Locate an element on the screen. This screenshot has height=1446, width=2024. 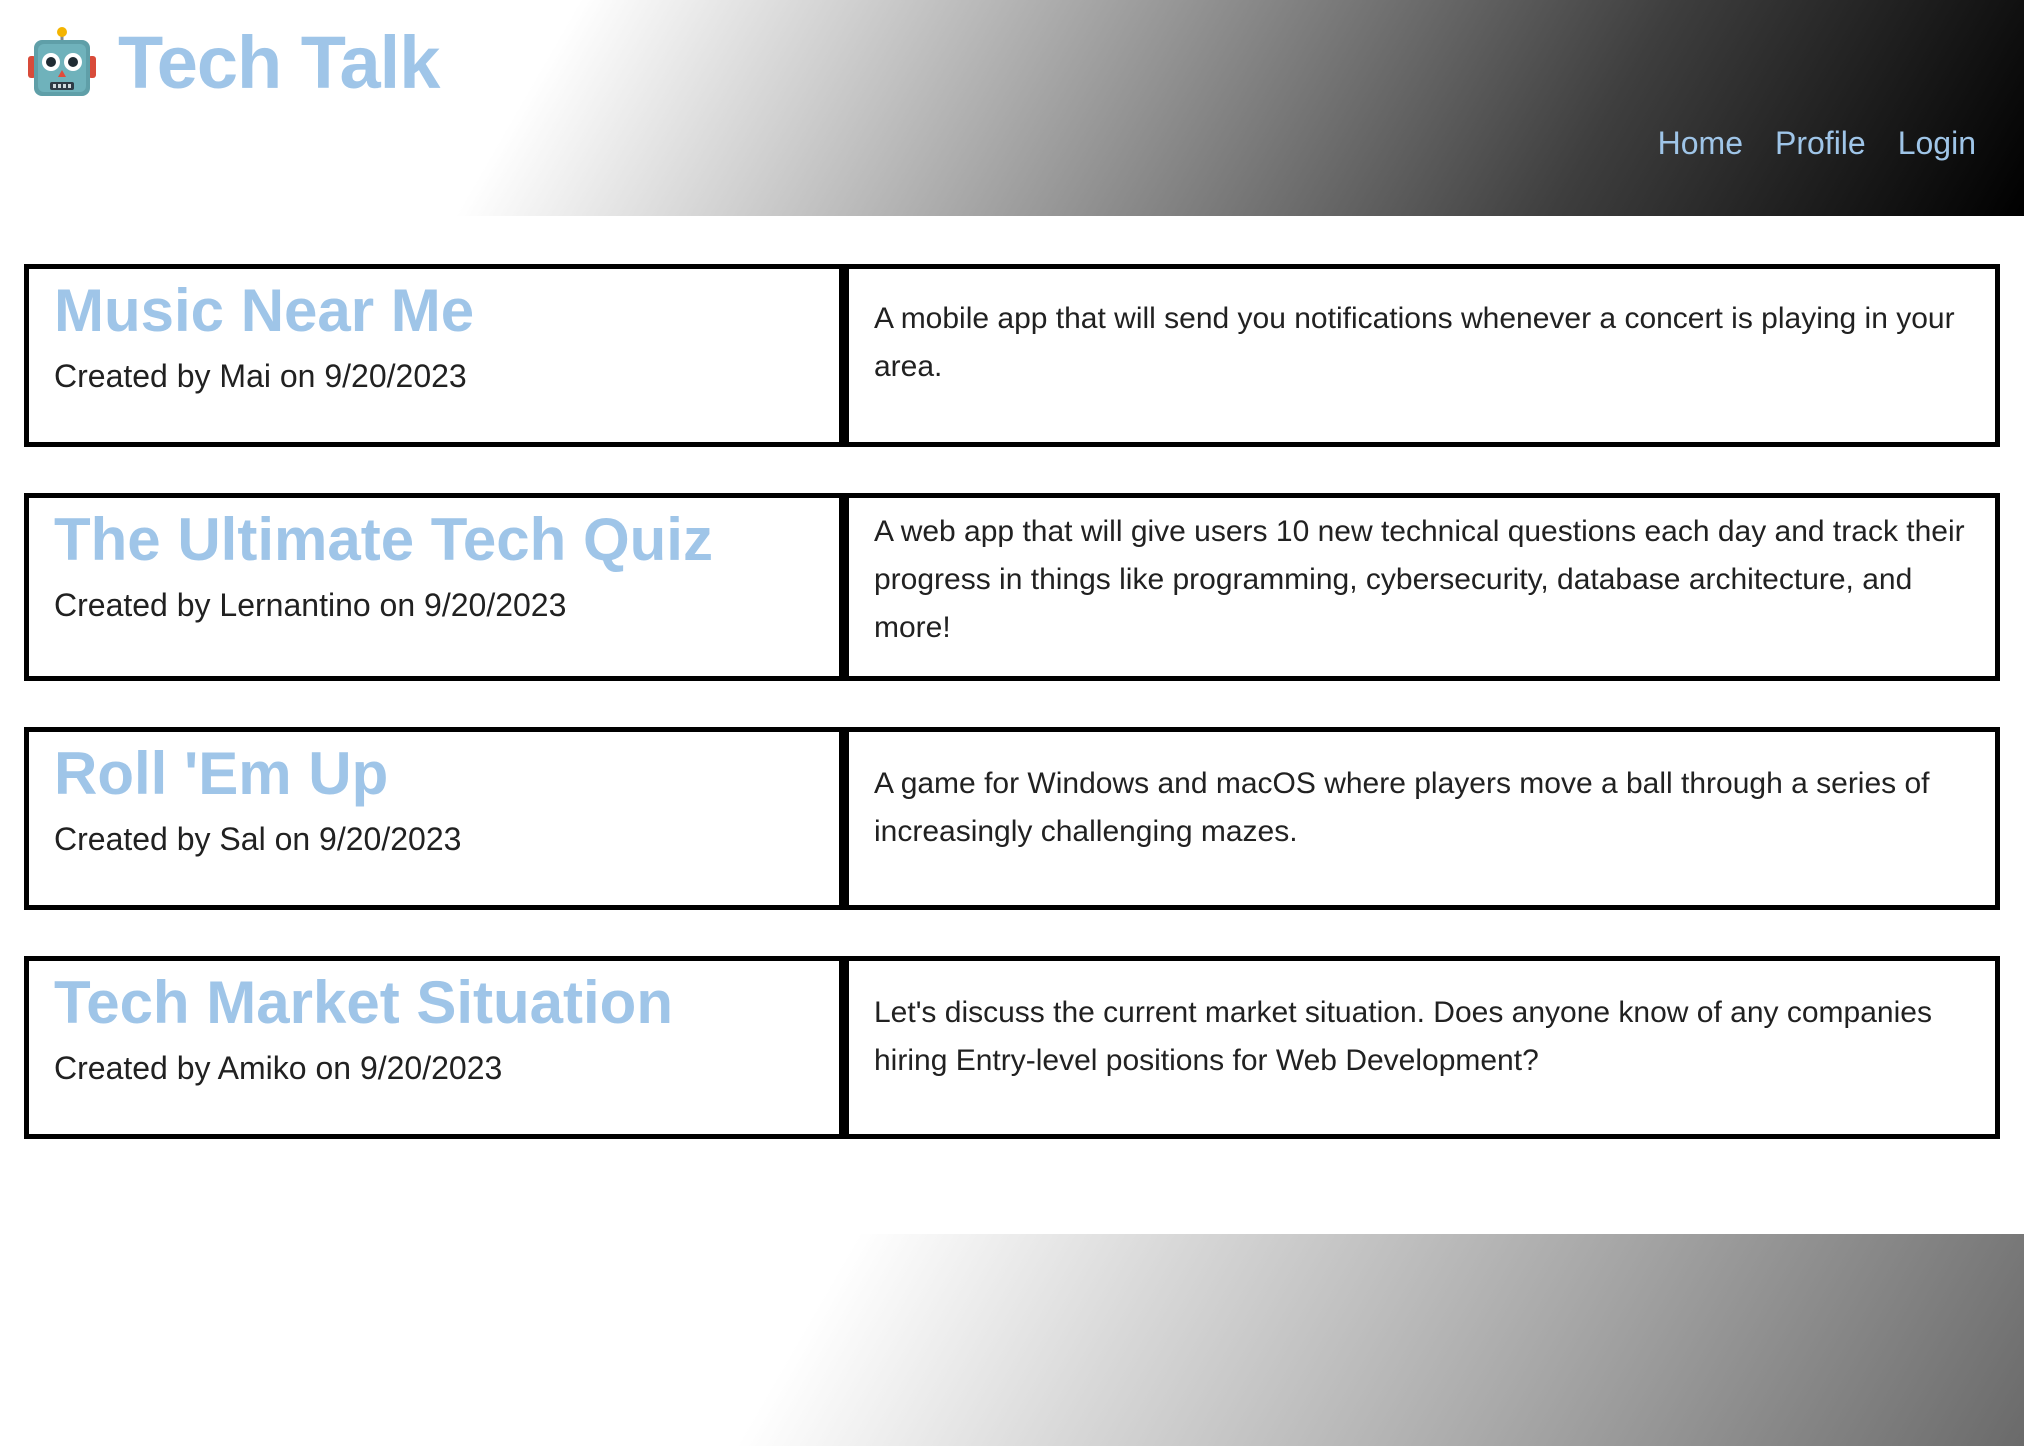
site-header: Tech Talk Home Profile Login is located at coordinates (1012, 108).